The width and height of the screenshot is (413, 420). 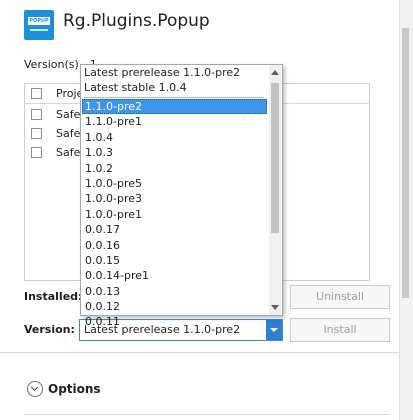 I want to click on dropdown-separator, so click(x=174, y=97).